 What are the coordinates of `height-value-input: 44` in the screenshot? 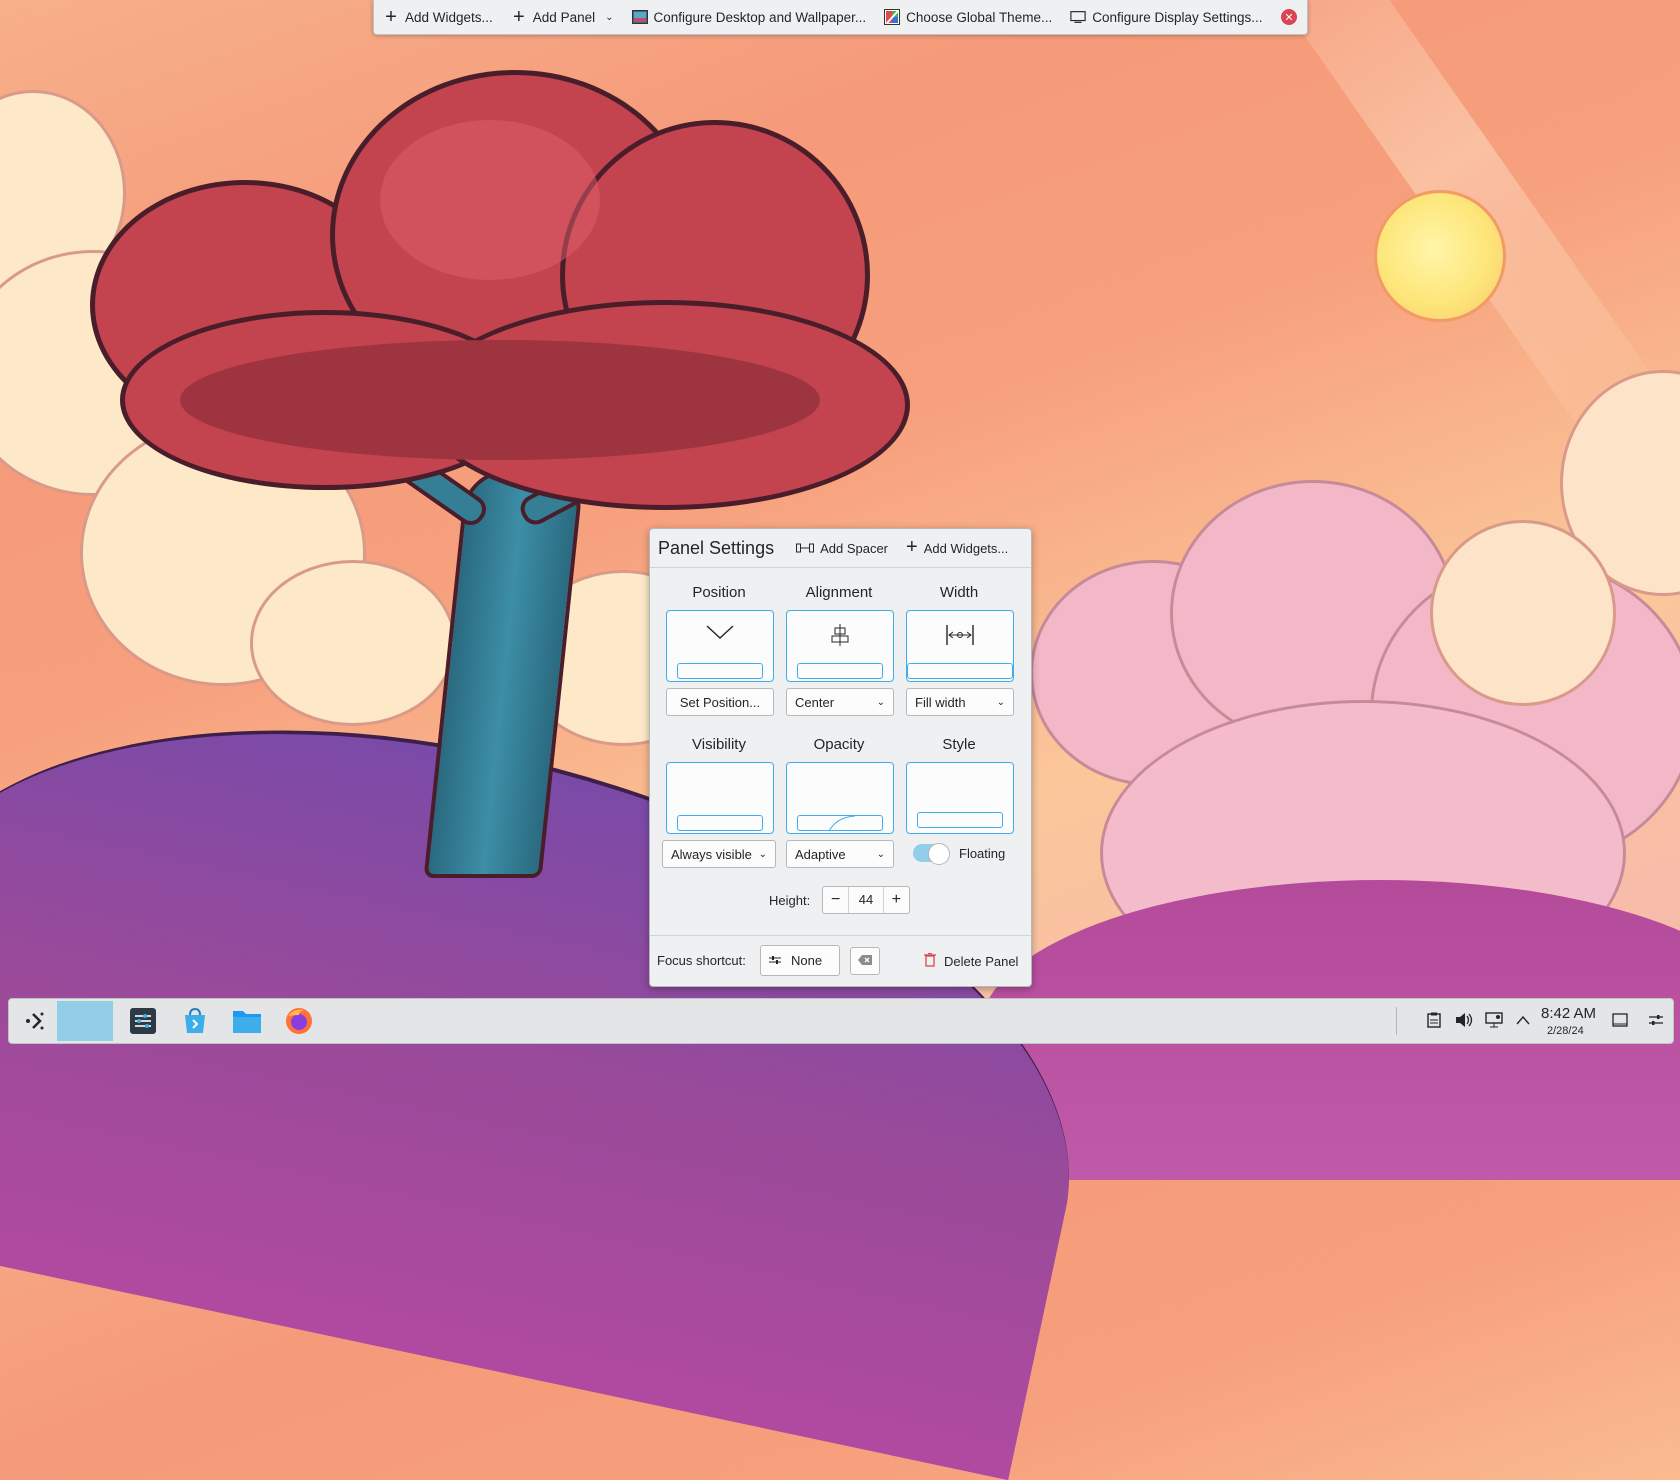 It's located at (866, 900).